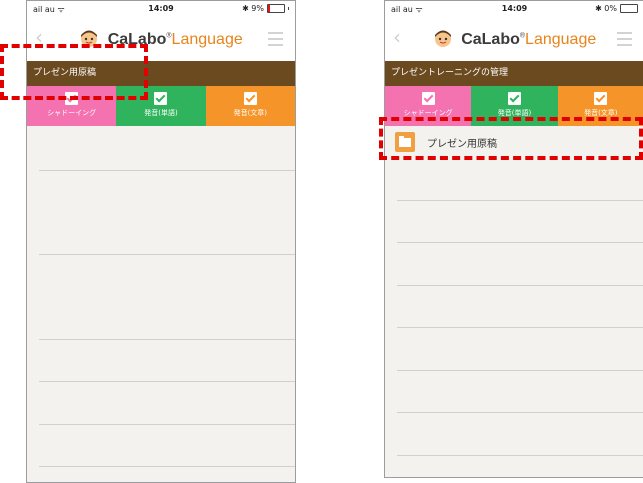  I want to click on mascot-logo-icon, so click(442, 38).